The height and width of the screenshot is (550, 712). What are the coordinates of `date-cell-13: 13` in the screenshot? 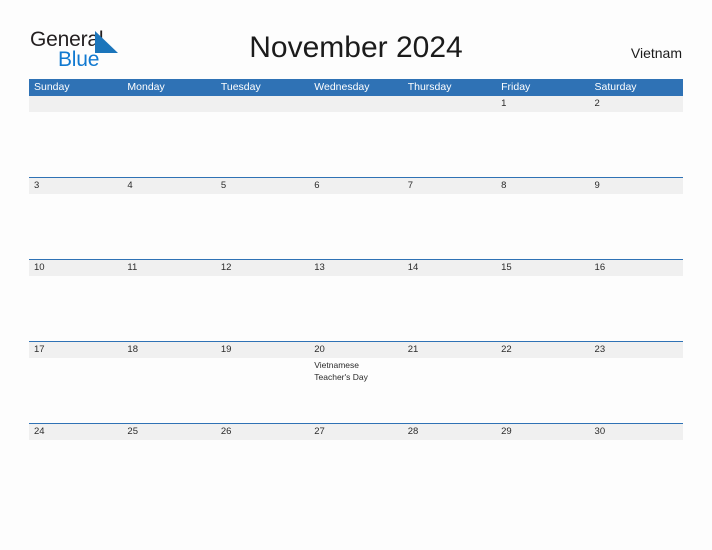 It's located at (355, 268).